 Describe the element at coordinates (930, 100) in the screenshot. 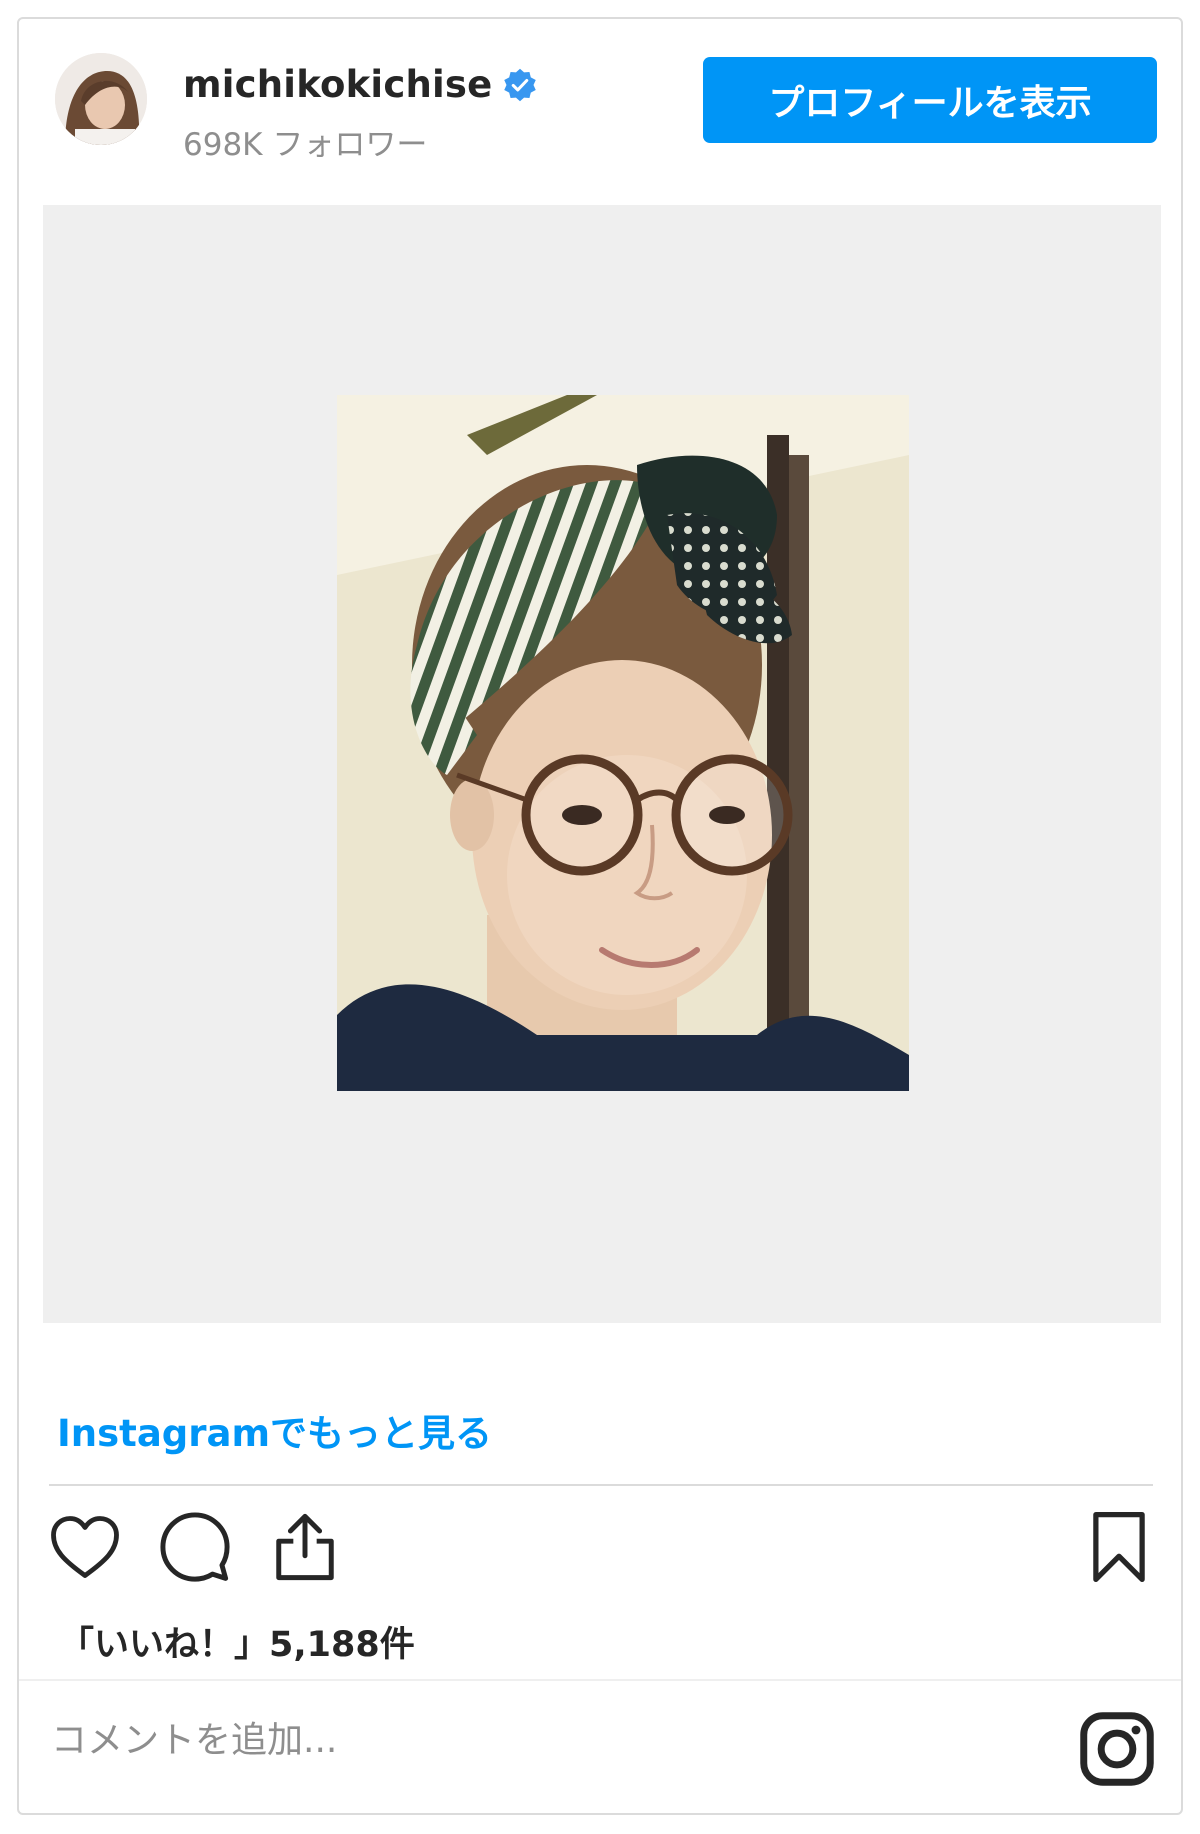

I see `view-profile-button: プロフィールを表示` at that location.